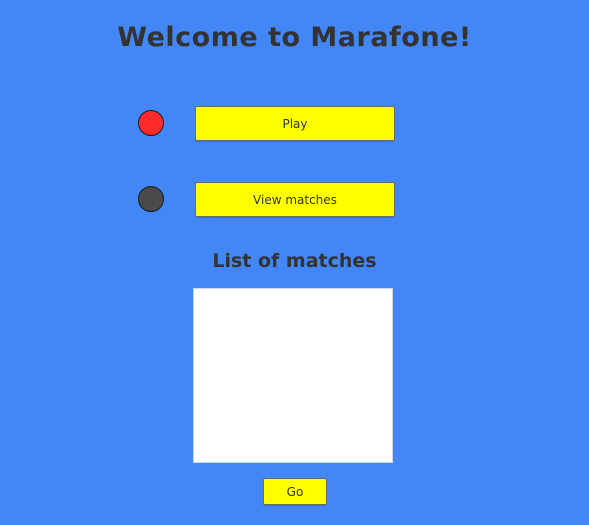  Describe the element at coordinates (294, 37) in the screenshot. I see `page-title: Welcome to Marafone!` at that location.